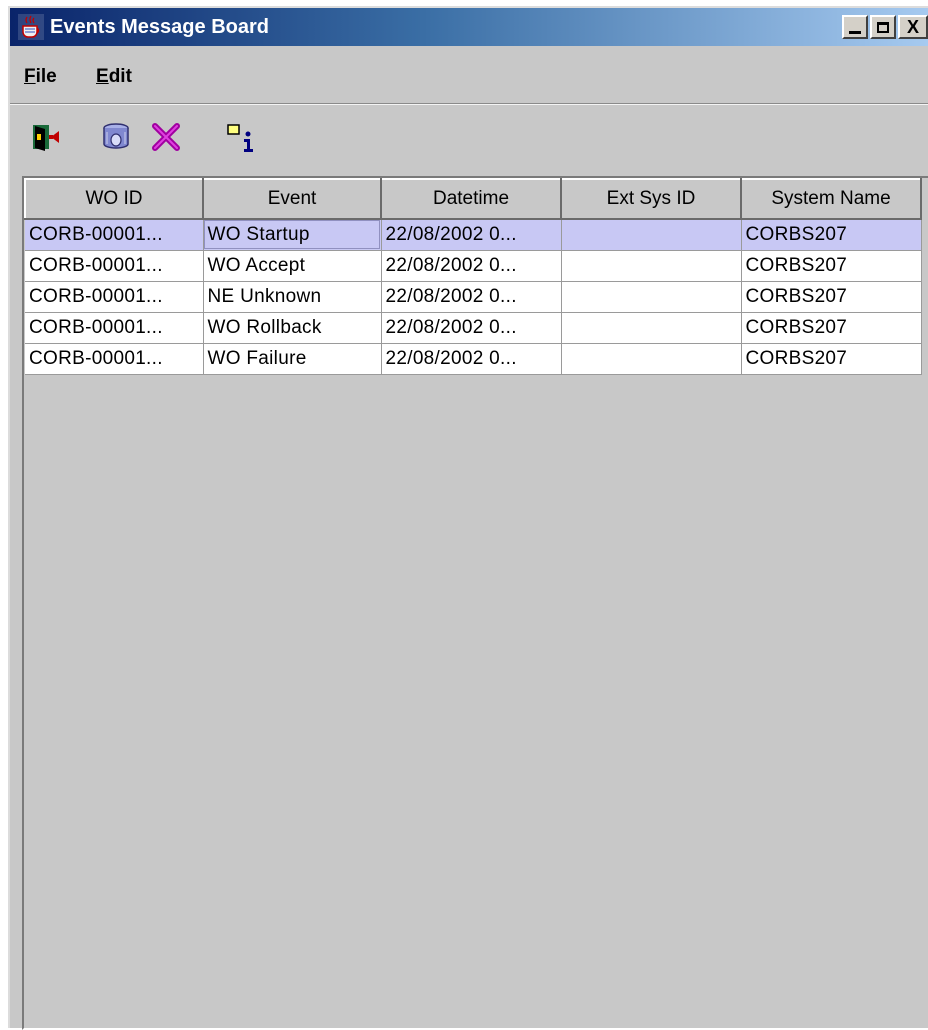  Describe the element at coordinates (292, 235) in the screenshot. I see `cell-event: WO Startup` at that location.